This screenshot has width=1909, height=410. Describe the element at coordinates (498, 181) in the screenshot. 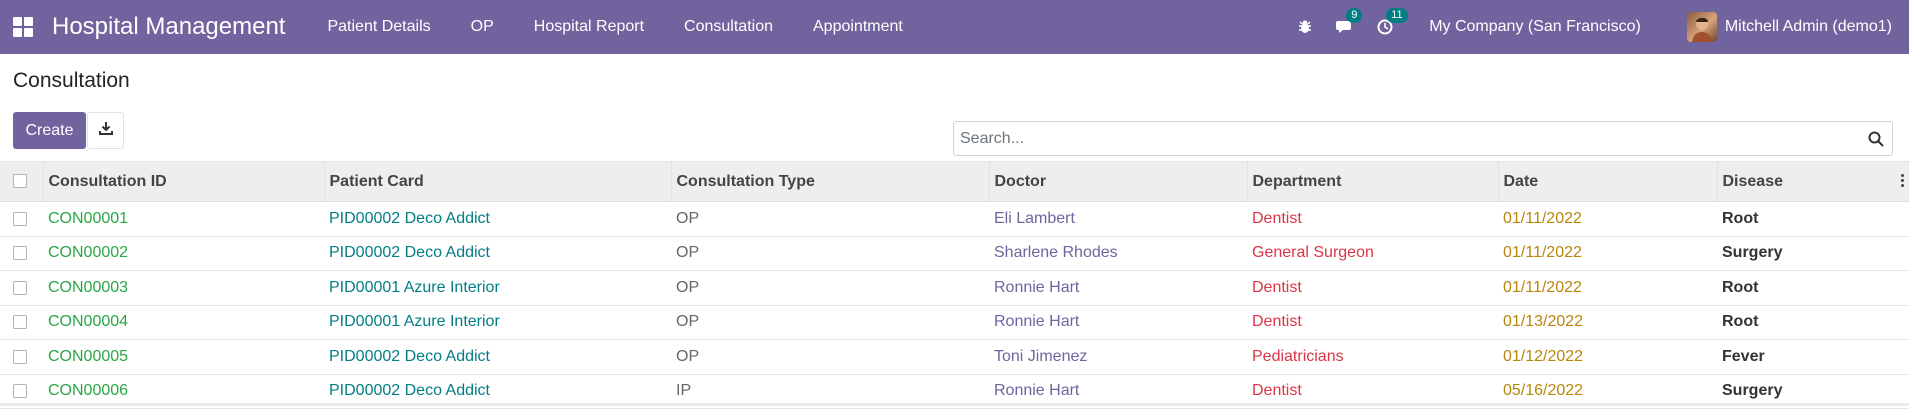

I see `column-header-patient-card: Patient Card` at that location.